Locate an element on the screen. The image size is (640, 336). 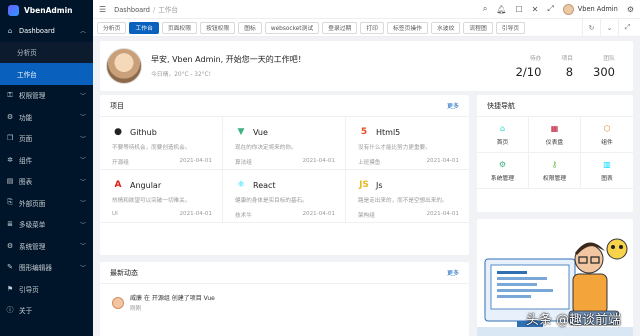
project-item: ▼ Vue 现在的你决定将来的你。 算法组 2021-04-01 is located at coordinates (284, 143).